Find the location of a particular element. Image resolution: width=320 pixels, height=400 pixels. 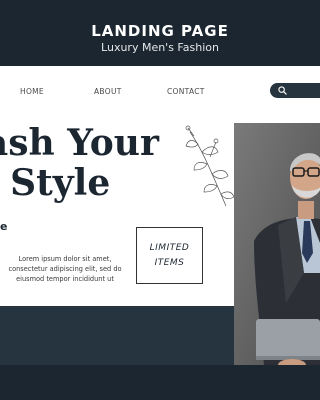

hero-headline-line1: eash Your is located at coordinates (79, 143).